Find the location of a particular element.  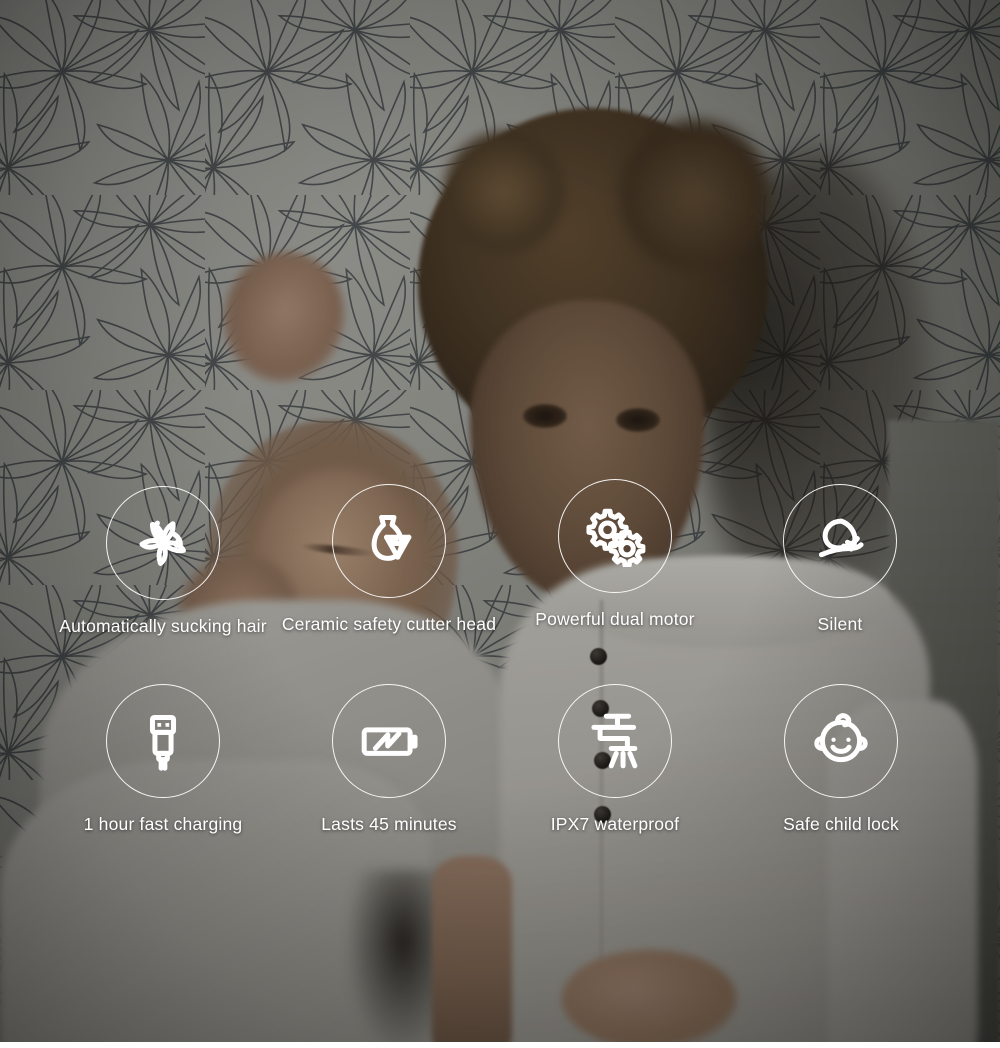

feature-fast-charging: 1 hour fast charging is located at coordinates (163, 759).